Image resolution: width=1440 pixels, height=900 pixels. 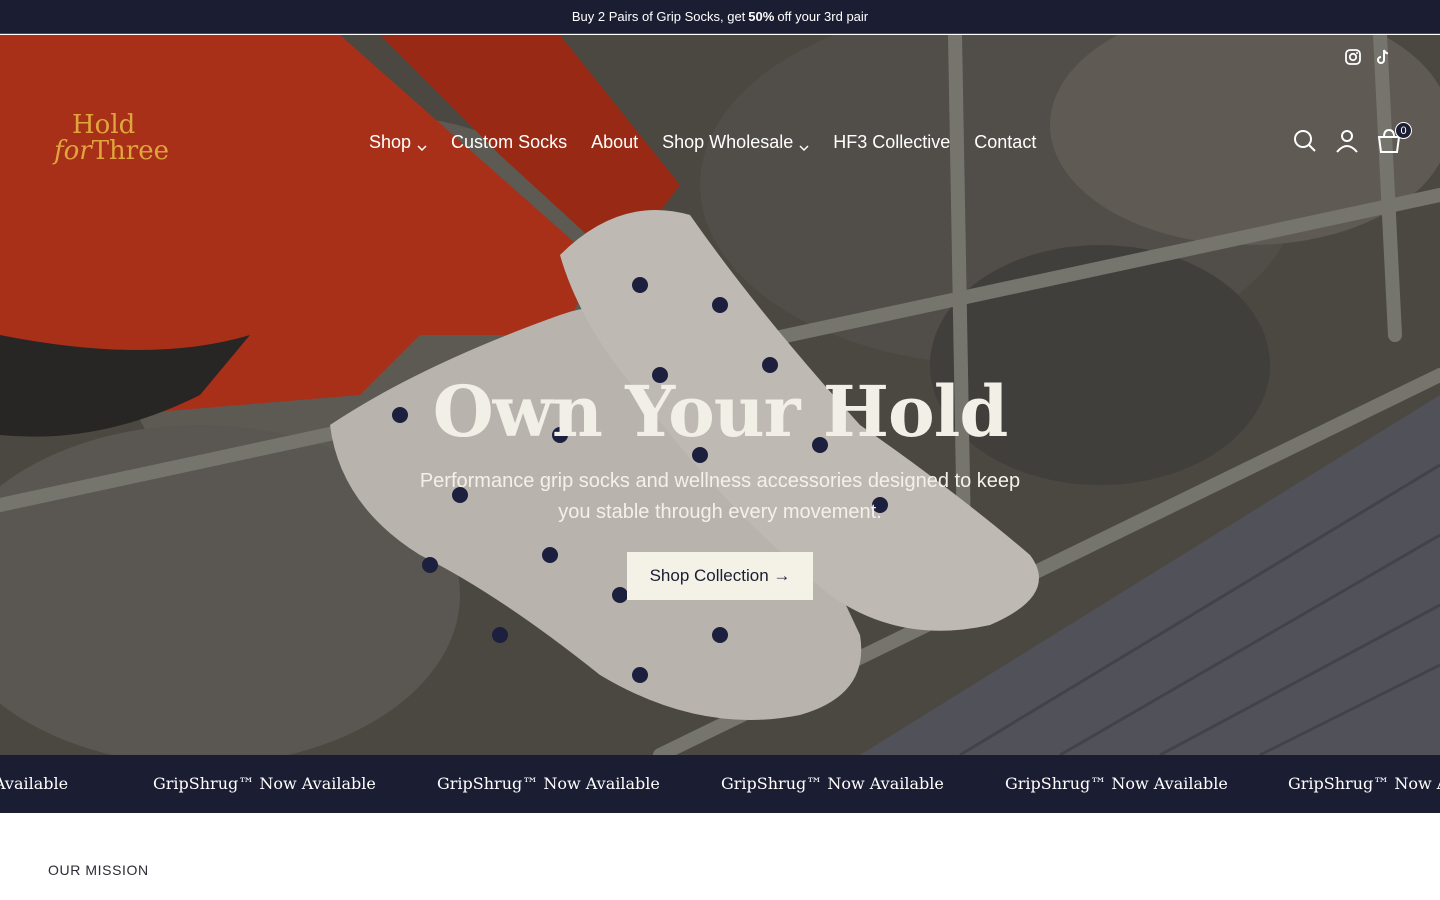 What do you see at coordinates (1394, 138) in the screenshot?
I see `cart-icon: 0` at bounding box center [1394, 138].